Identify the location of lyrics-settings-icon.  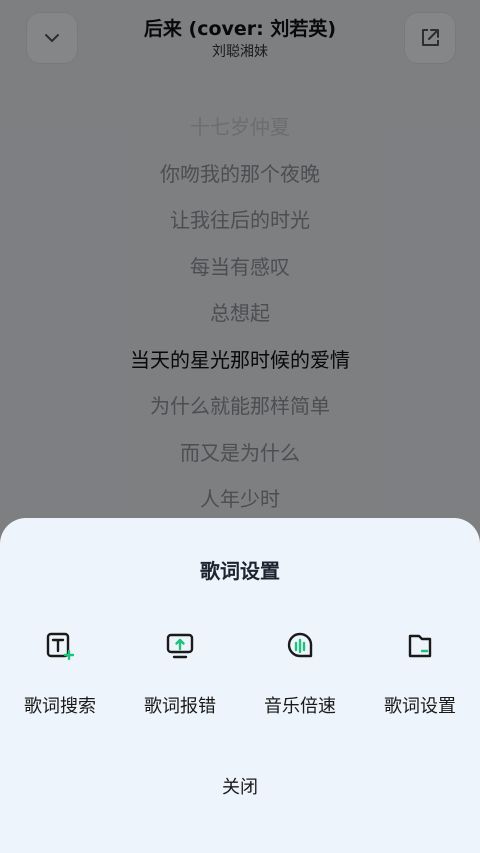
(420, 646).